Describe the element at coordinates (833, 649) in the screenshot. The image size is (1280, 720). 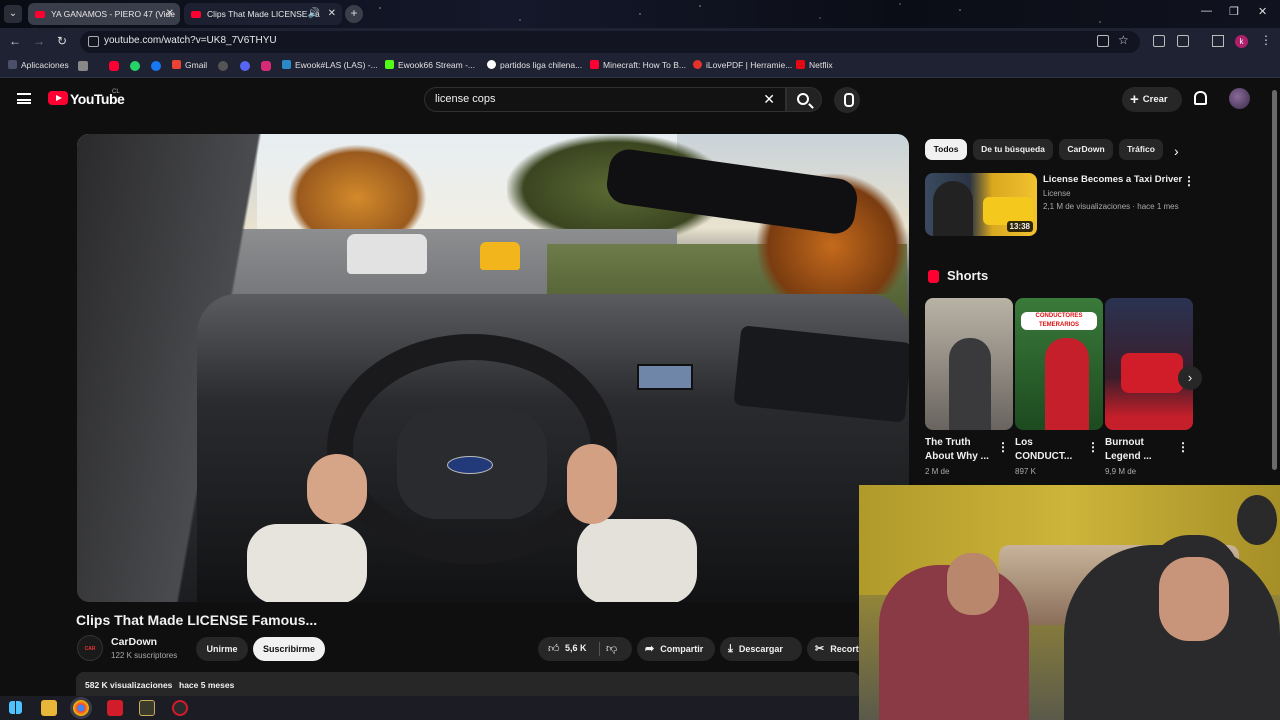
I see `clip-button: ✂ Recortar` at that location.